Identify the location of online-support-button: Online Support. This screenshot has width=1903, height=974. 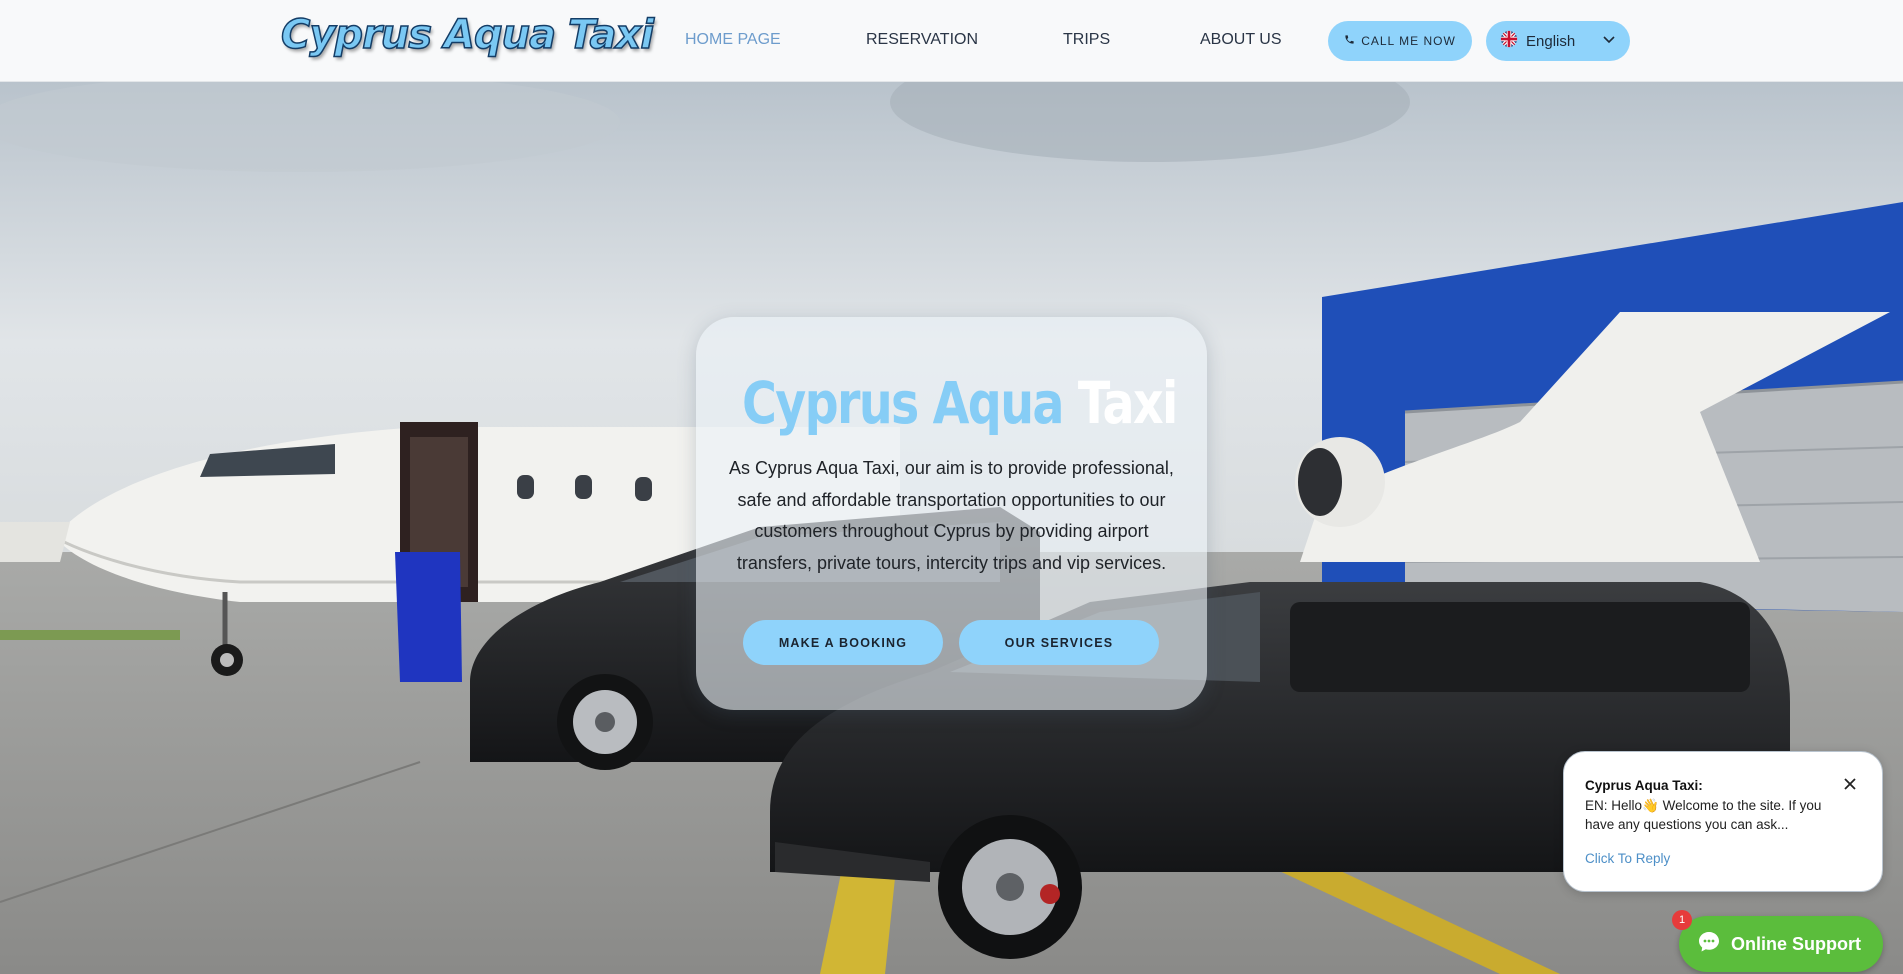
(1781, 944).